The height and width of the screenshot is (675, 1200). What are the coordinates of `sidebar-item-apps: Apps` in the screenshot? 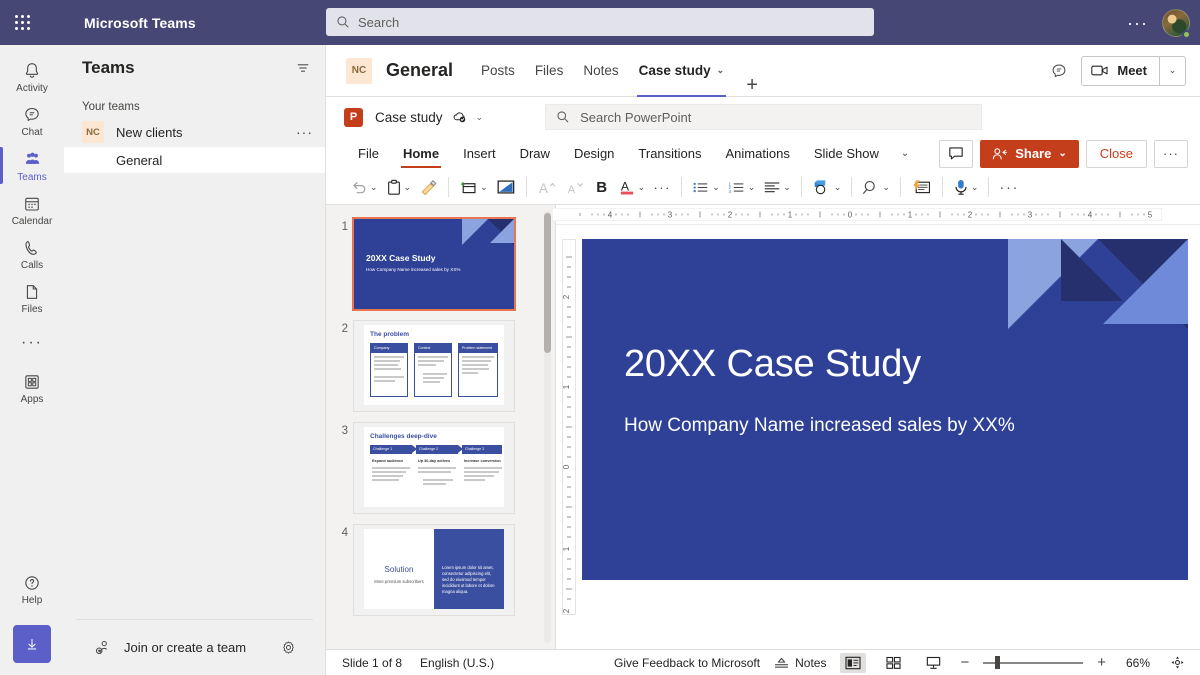 It's located at (32, 388).